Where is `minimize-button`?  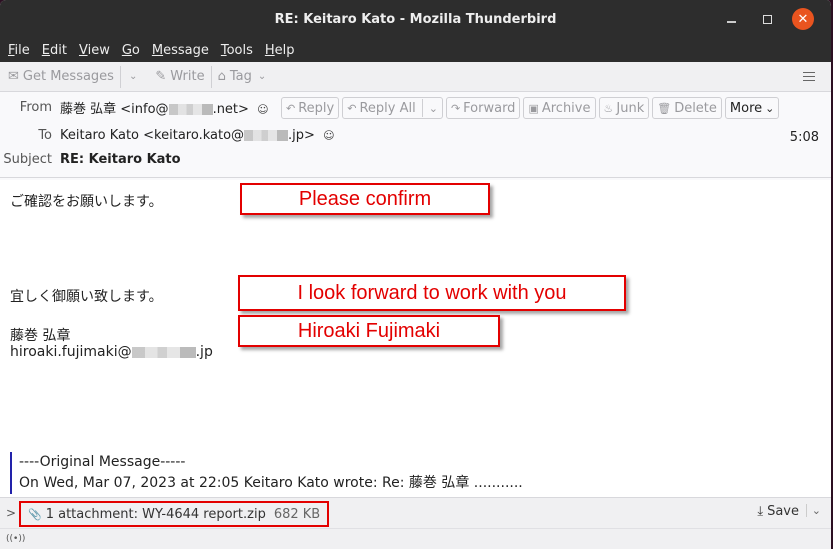
minimize-button is located at coordinates (731, 19).